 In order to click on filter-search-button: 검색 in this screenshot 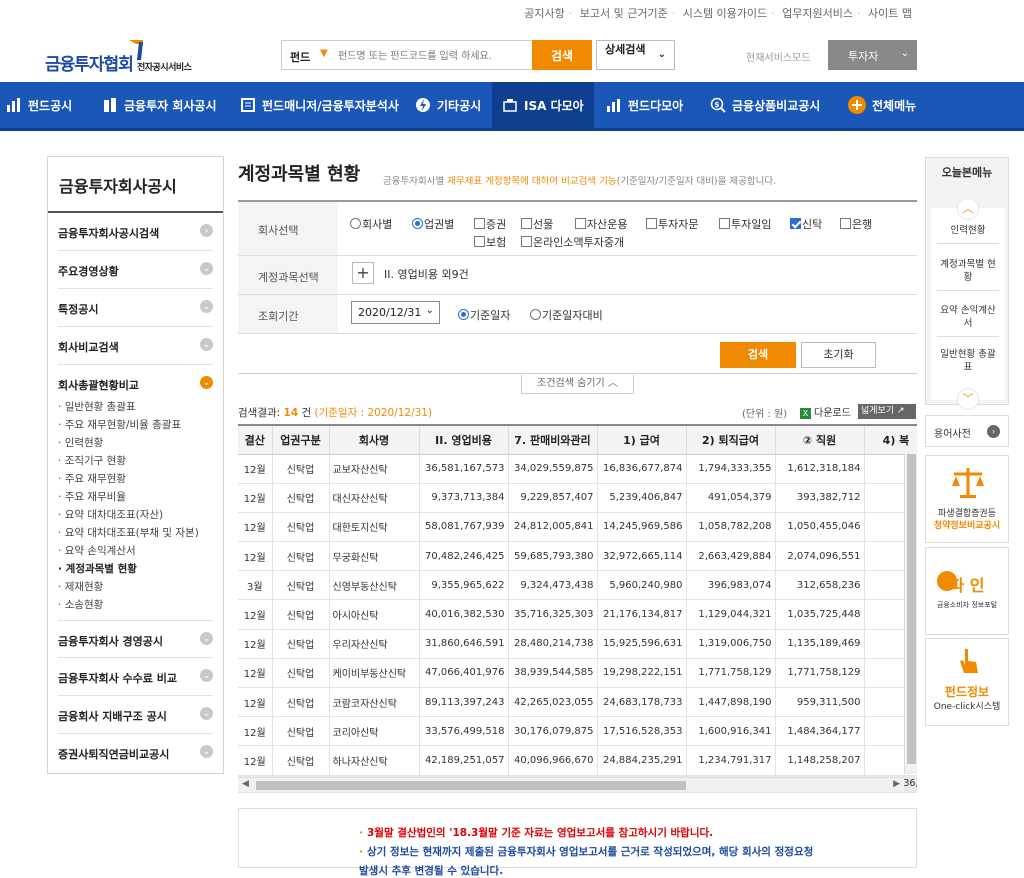, I will do `click(758, 355)`.